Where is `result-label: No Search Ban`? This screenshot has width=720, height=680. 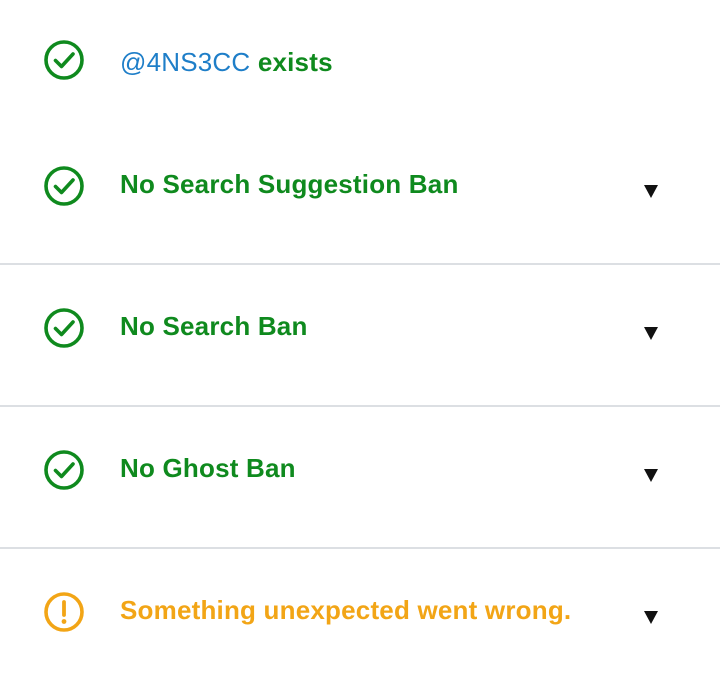
result-label: No Search Ban is located at coordinates (214, 326).